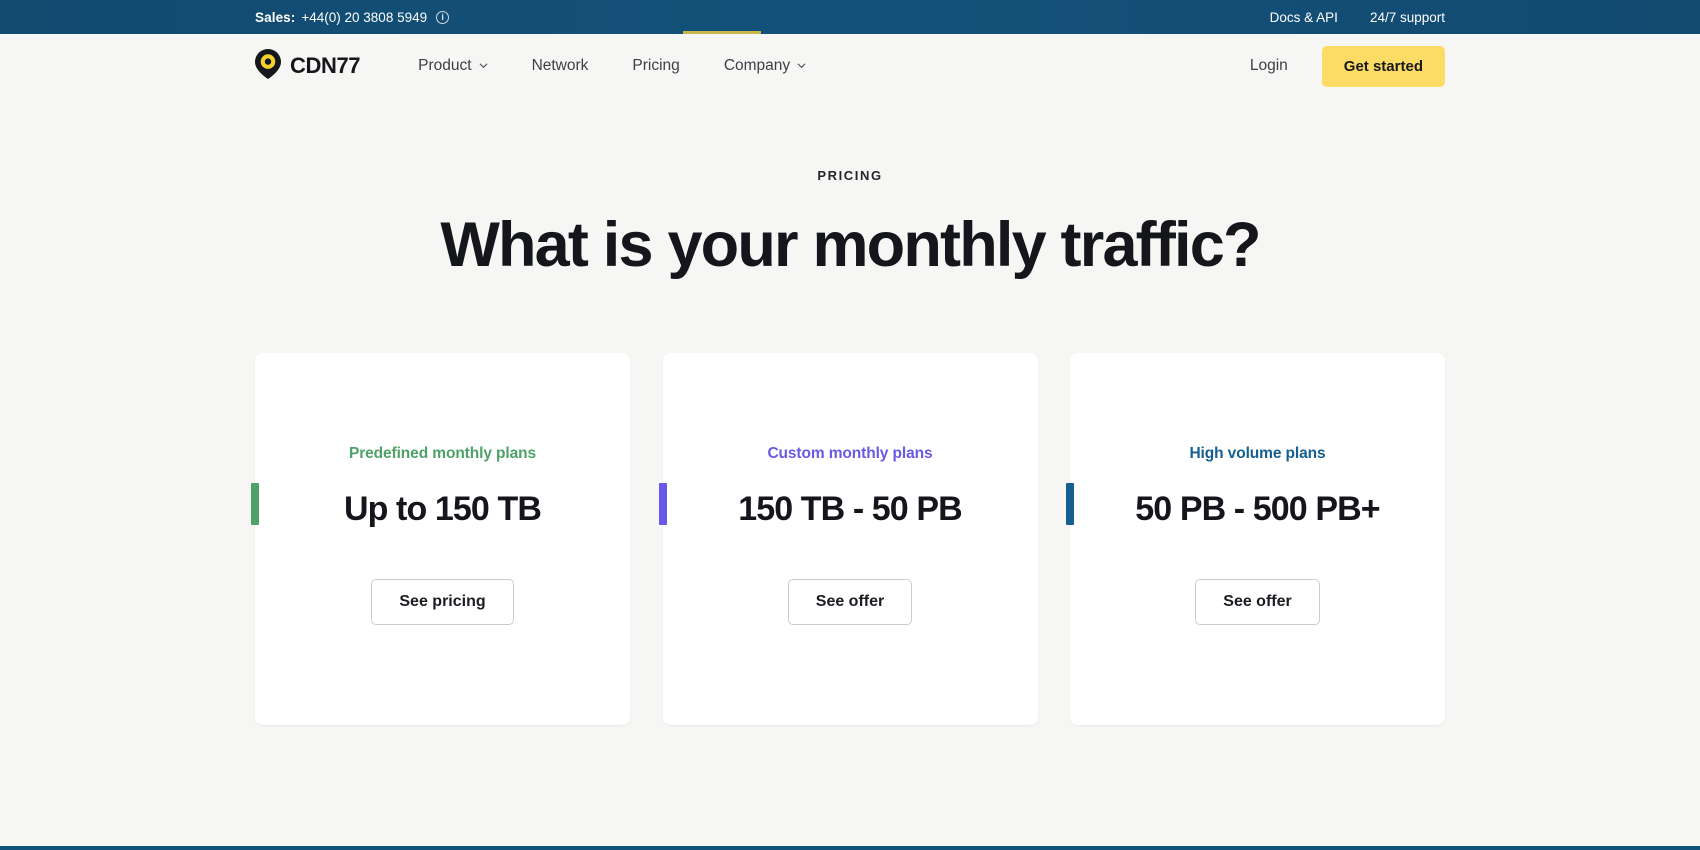 This screenshot has width=1700, height=850. I want to click on nav-links: Product Network Pricing Company, so click(834, 66).